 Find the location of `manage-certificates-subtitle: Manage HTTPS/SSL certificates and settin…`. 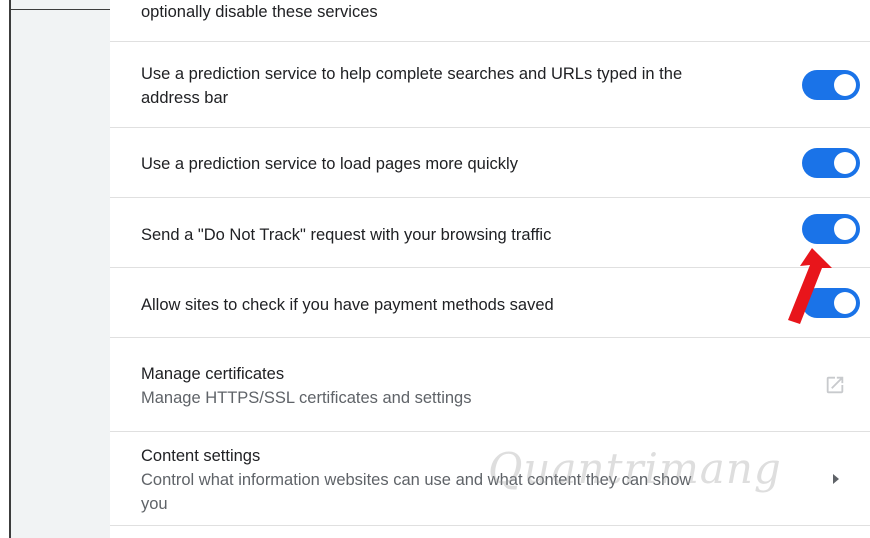

manage-certificates-subtitle: Manage HTTPS/SSL certificates and settin… is located at coordinates (306, 398).